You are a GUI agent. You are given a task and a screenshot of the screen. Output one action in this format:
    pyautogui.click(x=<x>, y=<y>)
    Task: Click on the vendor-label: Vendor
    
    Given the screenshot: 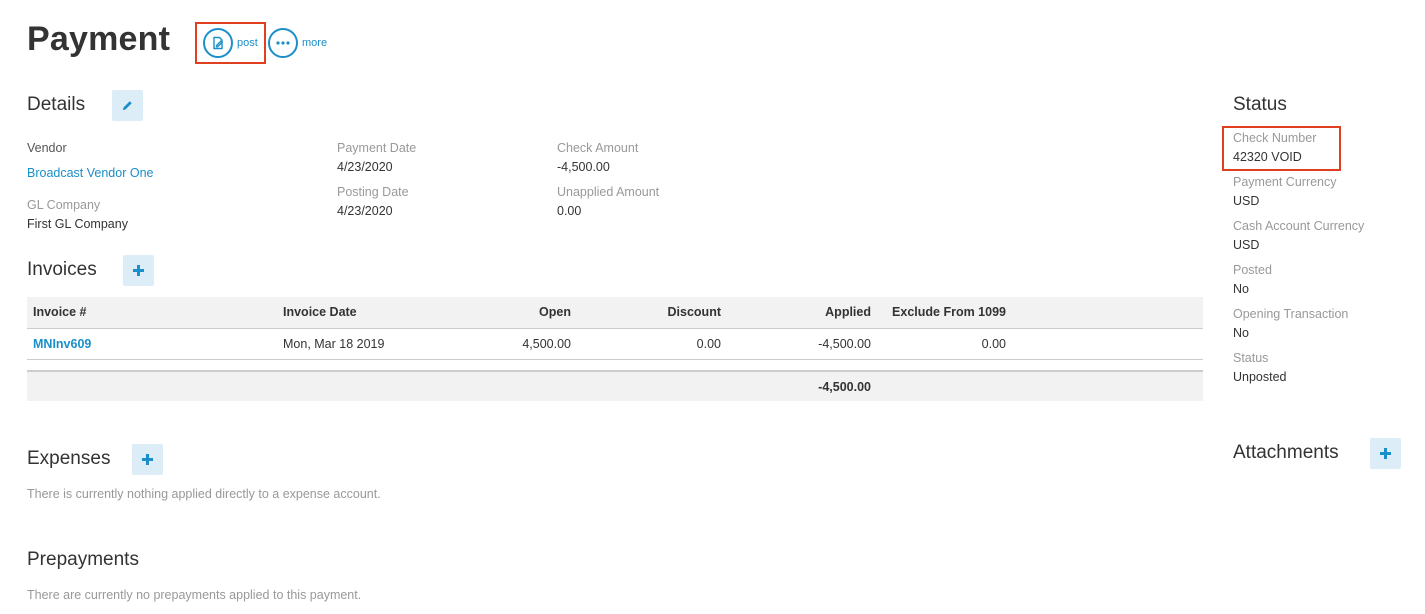 What is the action you would take?
    pyautogui.click(x=47, y=148)
    